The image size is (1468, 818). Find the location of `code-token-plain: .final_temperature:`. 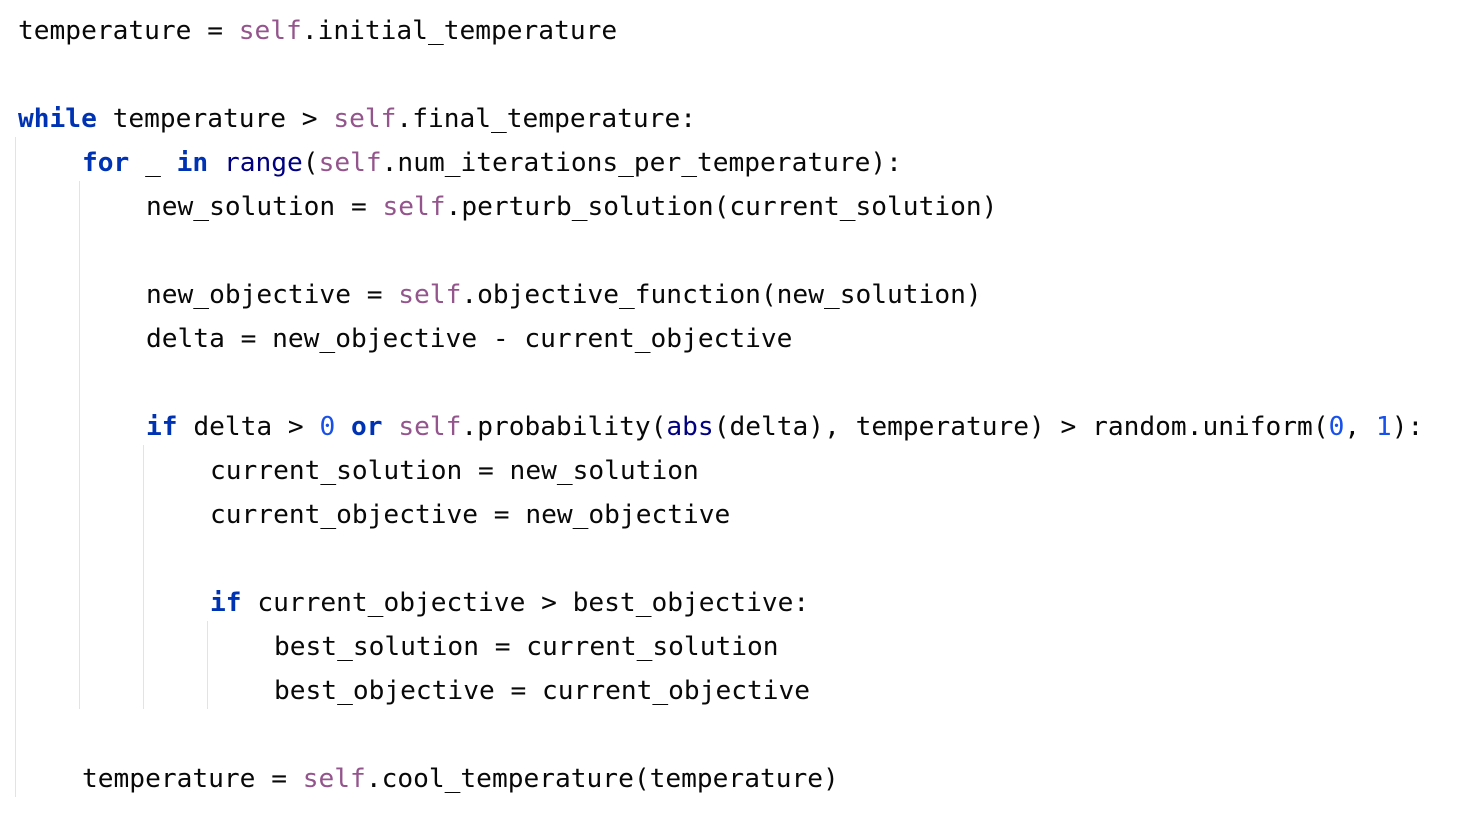

code-token-plain: .final_temperature: is located at coordinates (546, 119).